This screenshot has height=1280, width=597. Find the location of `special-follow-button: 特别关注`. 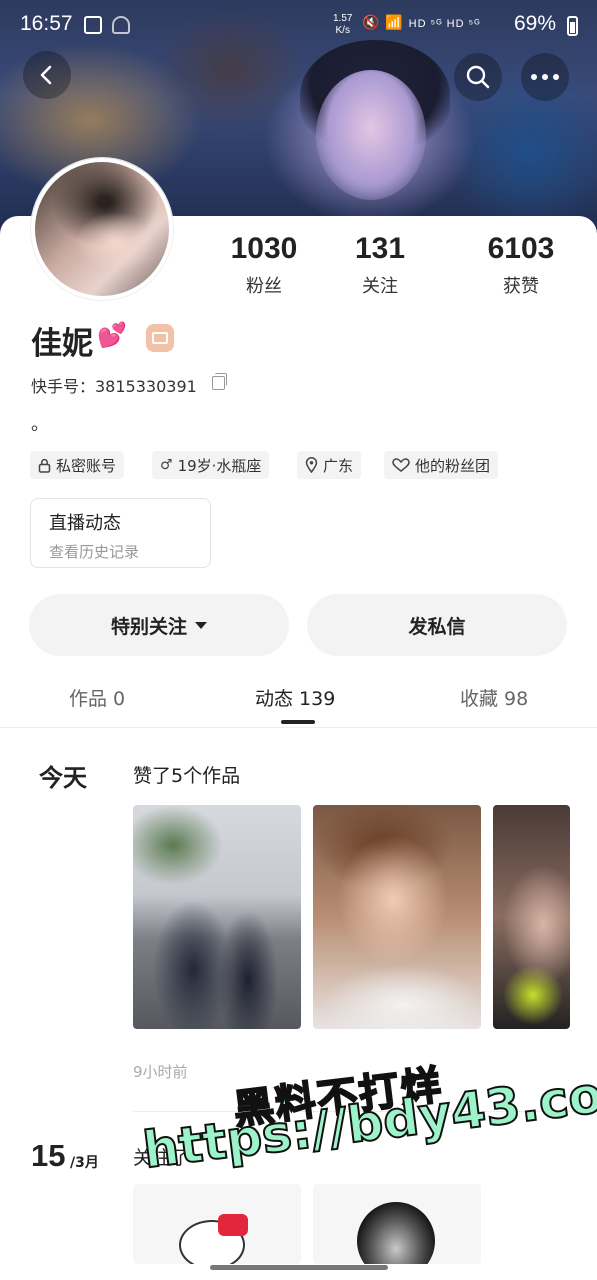

special-follow-button: 特别关注 is located at coordinates (159, 625).